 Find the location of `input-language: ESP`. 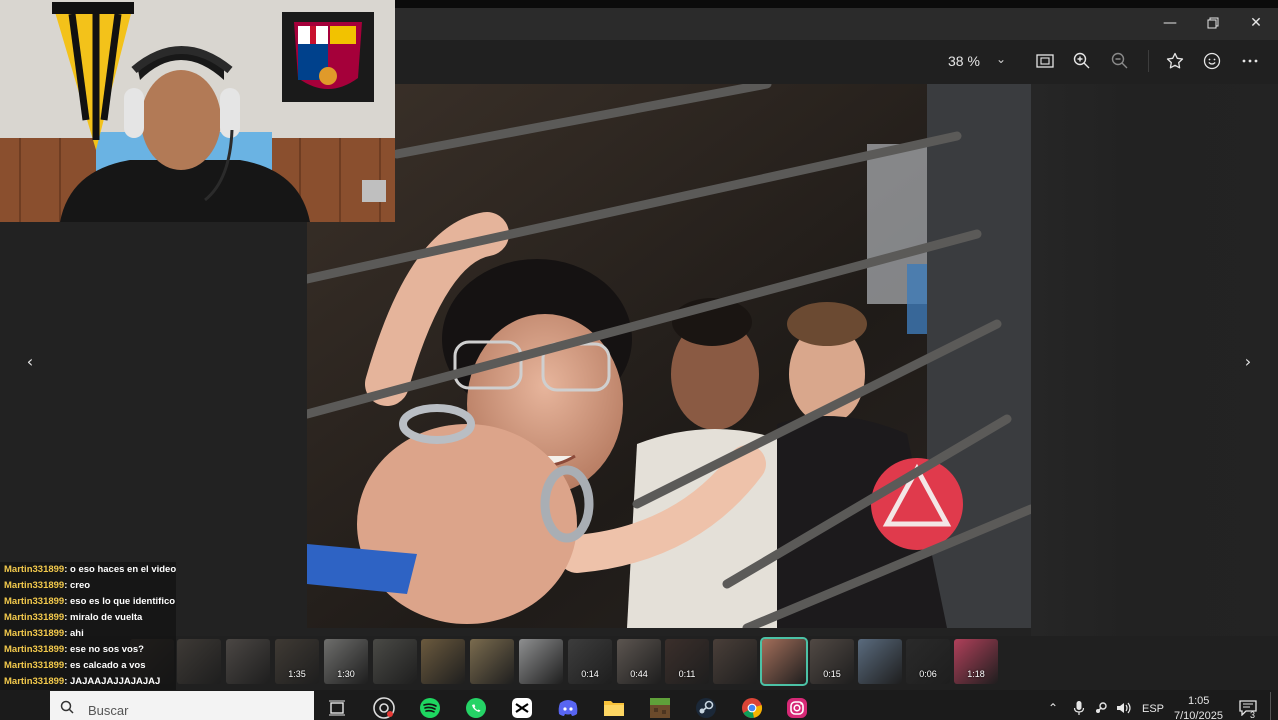

input-language: ESP is located at coordinates (1153, 709).